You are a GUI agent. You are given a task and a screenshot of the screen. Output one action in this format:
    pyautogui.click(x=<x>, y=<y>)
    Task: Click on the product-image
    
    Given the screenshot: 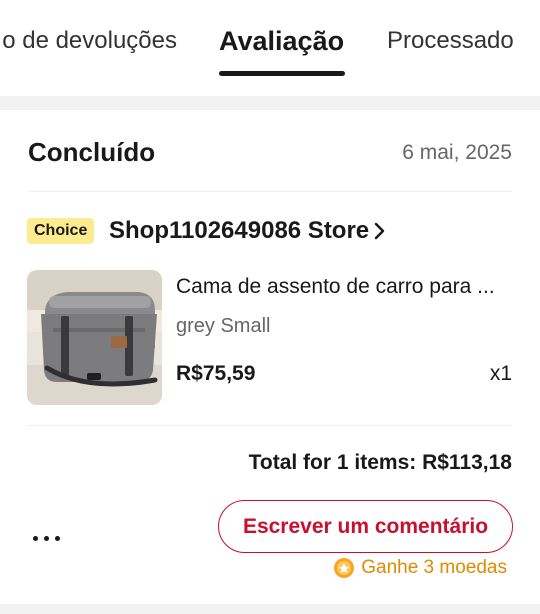 What is the action you would take?
    pyautogui.click(x=94, y=337)
    